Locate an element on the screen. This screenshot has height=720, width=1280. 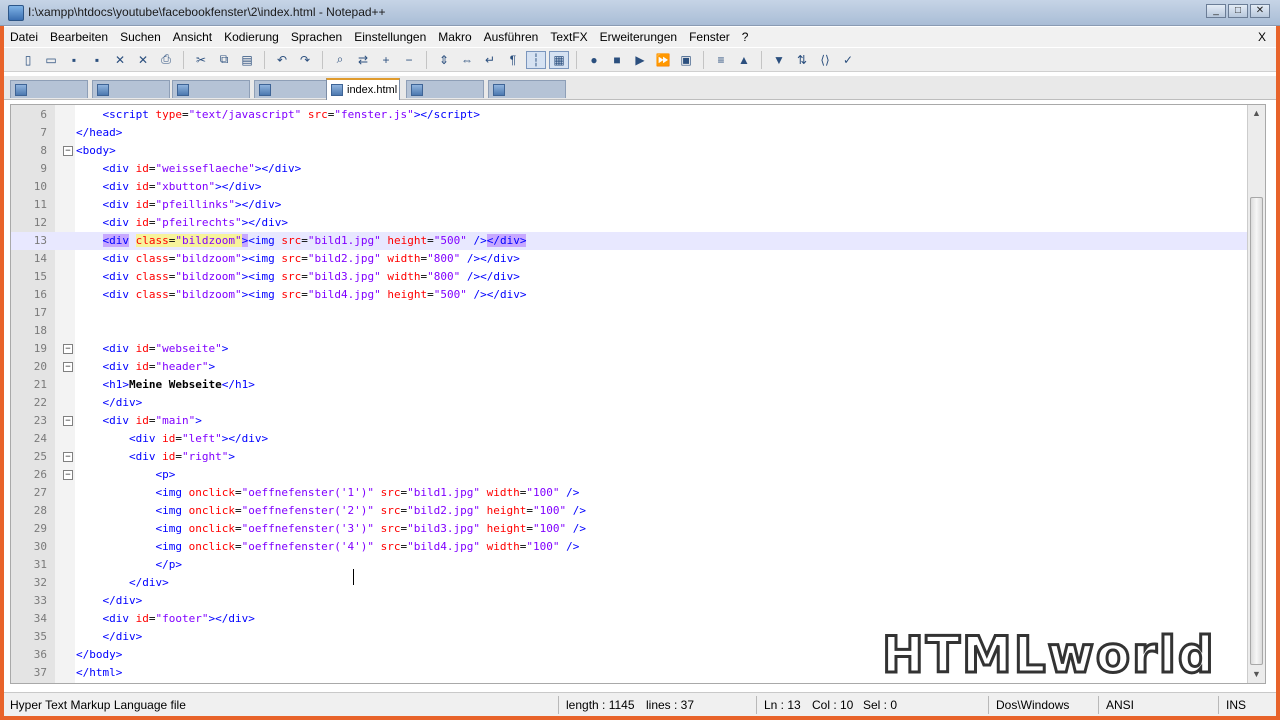
down-icon: ▼ is located at coordinates (779, 60).